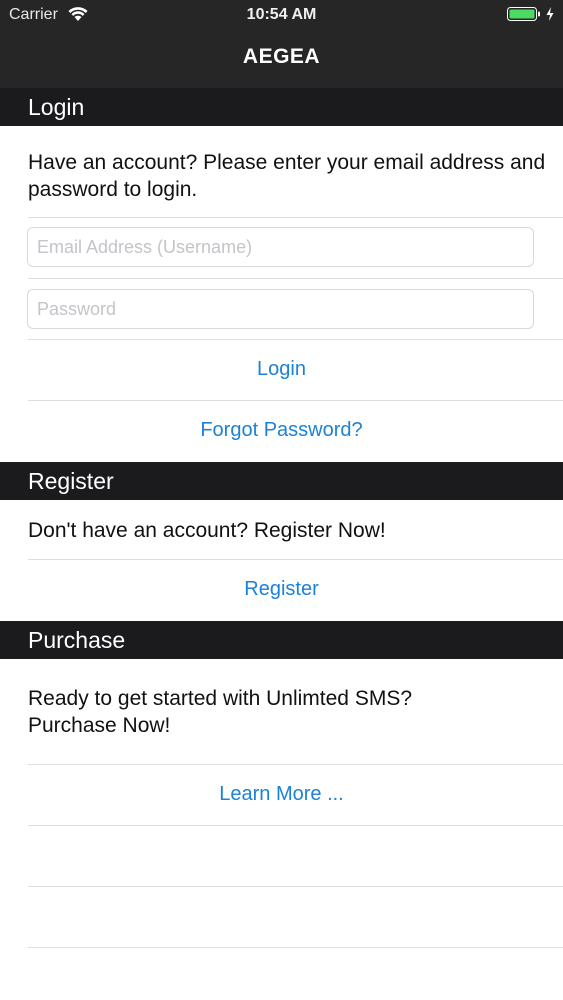  What do you see at coordinates (56, 107) in the screenshot?
I see `login-header-label: Login` at bounding box center [56, 107].